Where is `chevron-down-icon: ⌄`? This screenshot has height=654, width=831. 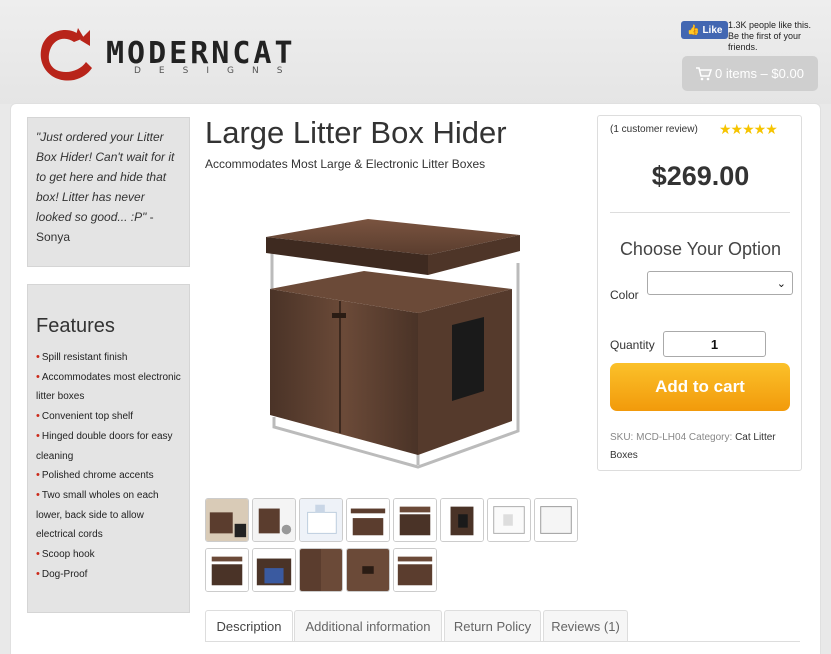 chevron-down-icon: ⌄ is located at coordinates (781, 283).